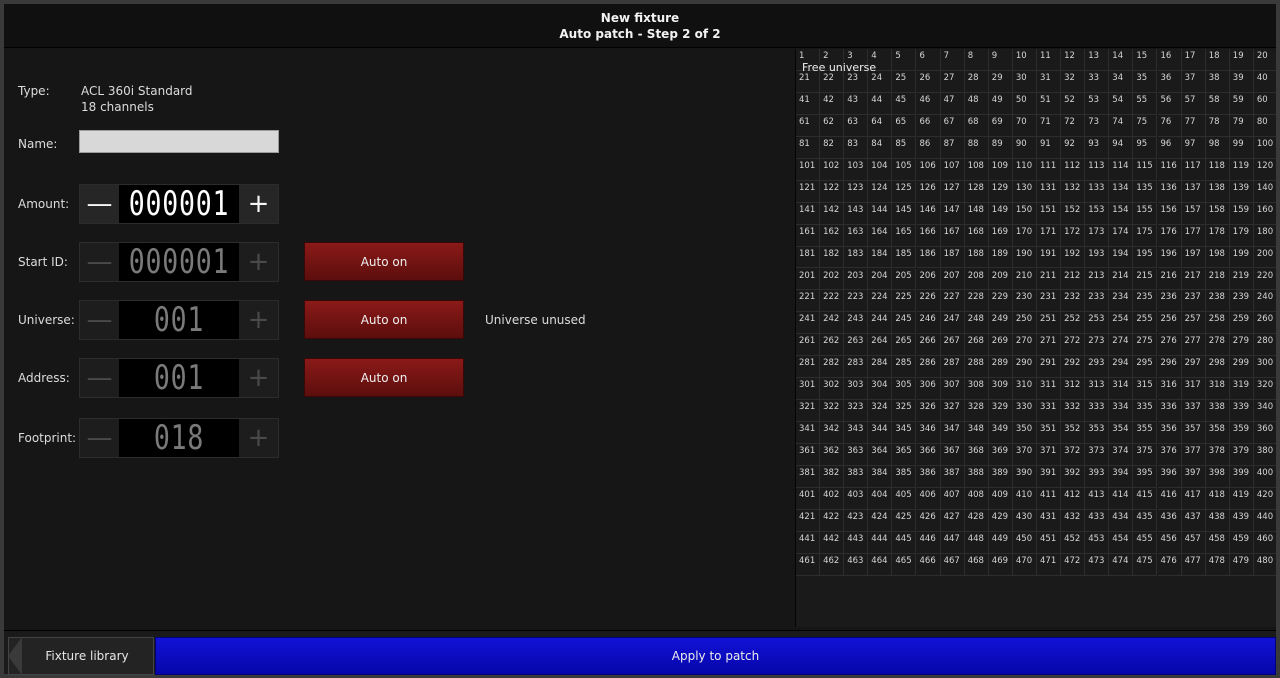  I want to click on dmx-address-cell: 469, so click(1000, 564).